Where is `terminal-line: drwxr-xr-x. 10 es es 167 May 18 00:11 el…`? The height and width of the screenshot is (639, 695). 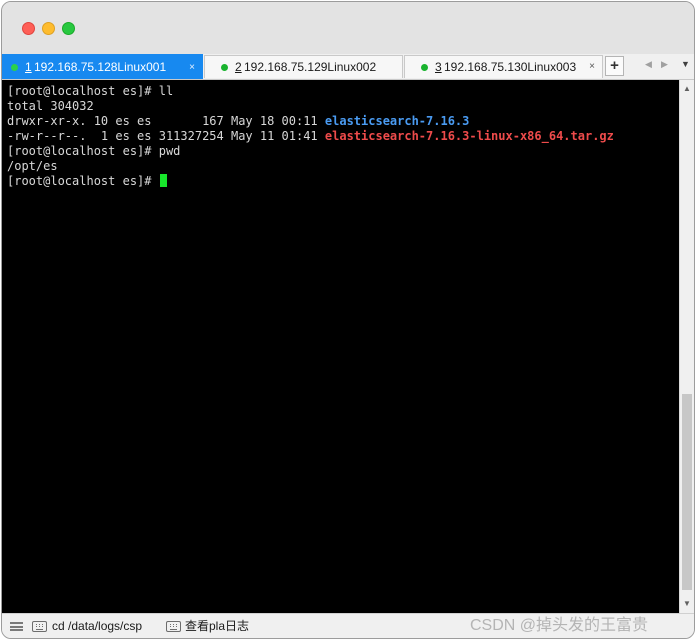 terminal-line: drwxr-xr-x. 10 es es 167 May 18 00:11 el… is located at coordinates (238, 121).